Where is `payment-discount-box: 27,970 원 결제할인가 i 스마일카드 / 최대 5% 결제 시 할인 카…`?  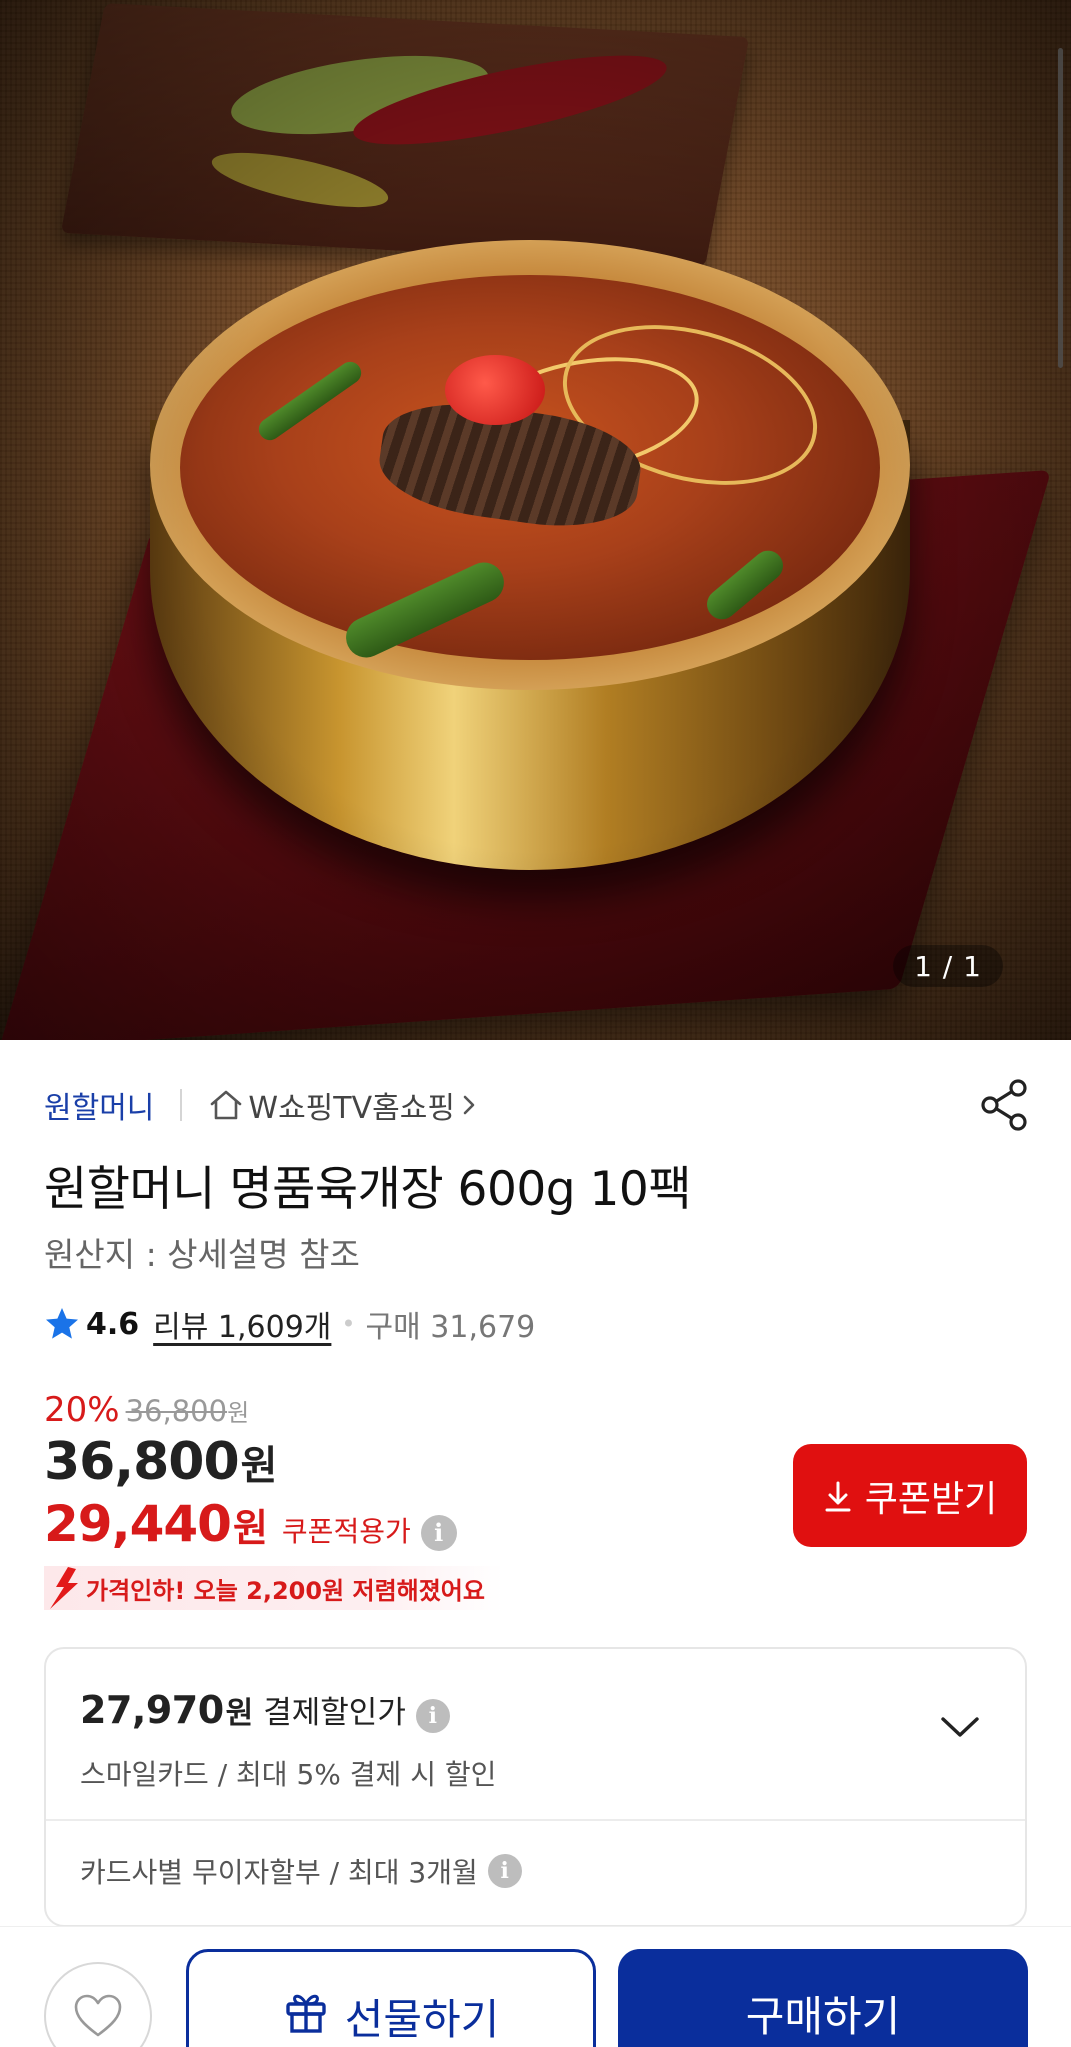 payment-discount-box: 27,970 원 결제할인가 i 스마일카드 / 최대 5% 결제 시 할인 카… is located at coordinates (535, 1787).